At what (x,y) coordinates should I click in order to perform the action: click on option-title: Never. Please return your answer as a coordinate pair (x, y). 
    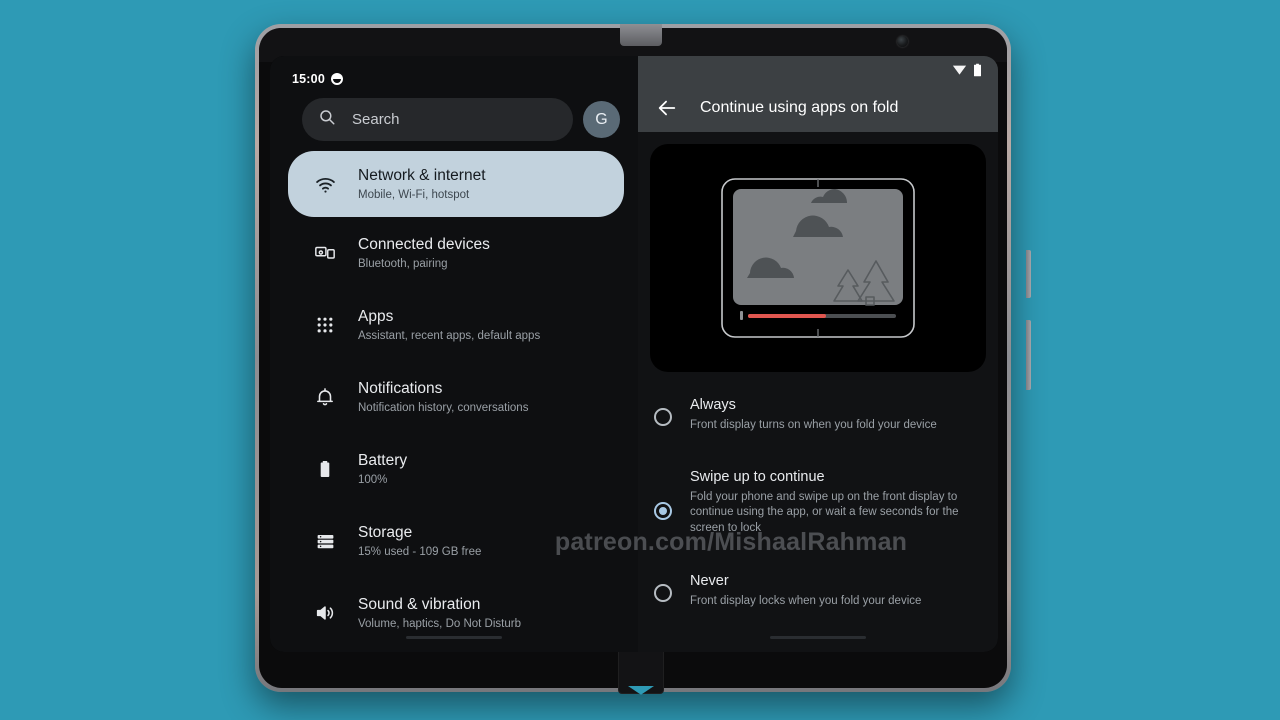
    Looking at the image, I should click on (709, 581).